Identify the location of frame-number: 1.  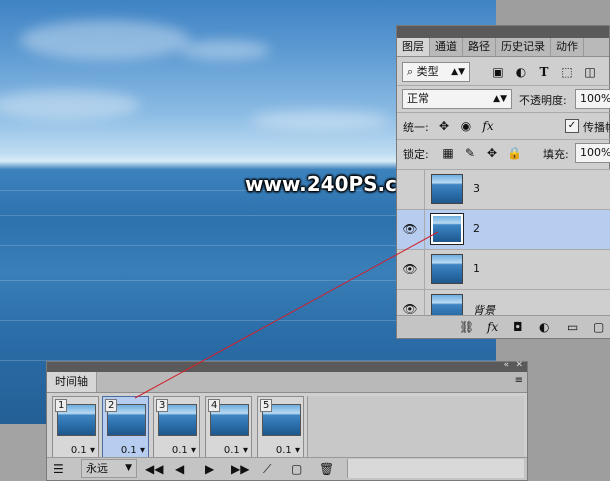
(61, 405).